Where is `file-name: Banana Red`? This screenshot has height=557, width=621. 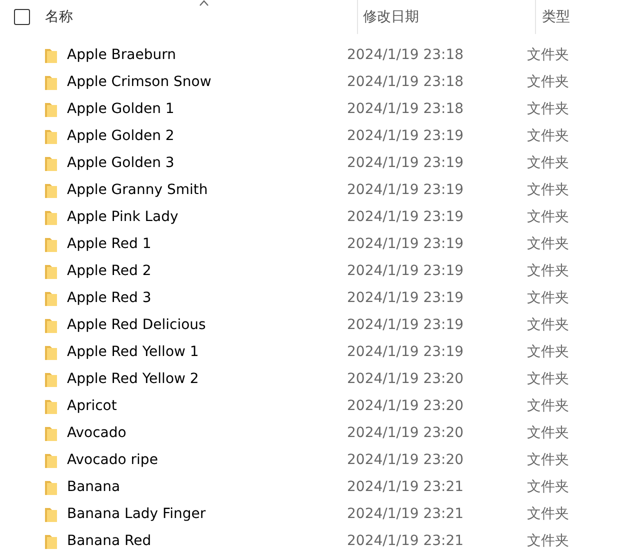
file-name: Banana Red is located at coordinates (207, 541).